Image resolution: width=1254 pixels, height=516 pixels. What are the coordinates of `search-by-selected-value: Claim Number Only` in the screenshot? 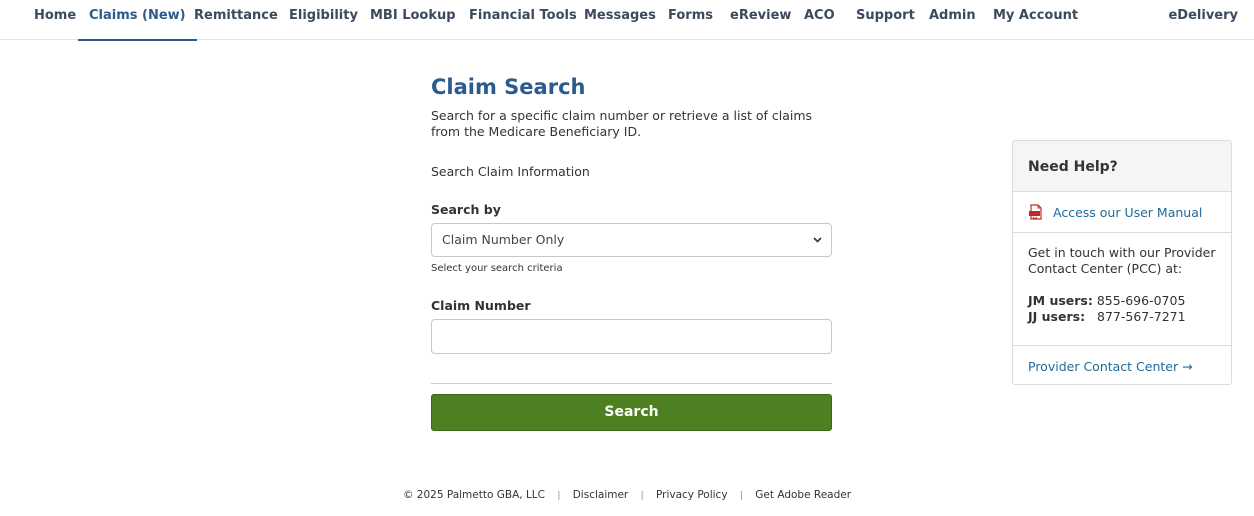 It's located at (503, 239).